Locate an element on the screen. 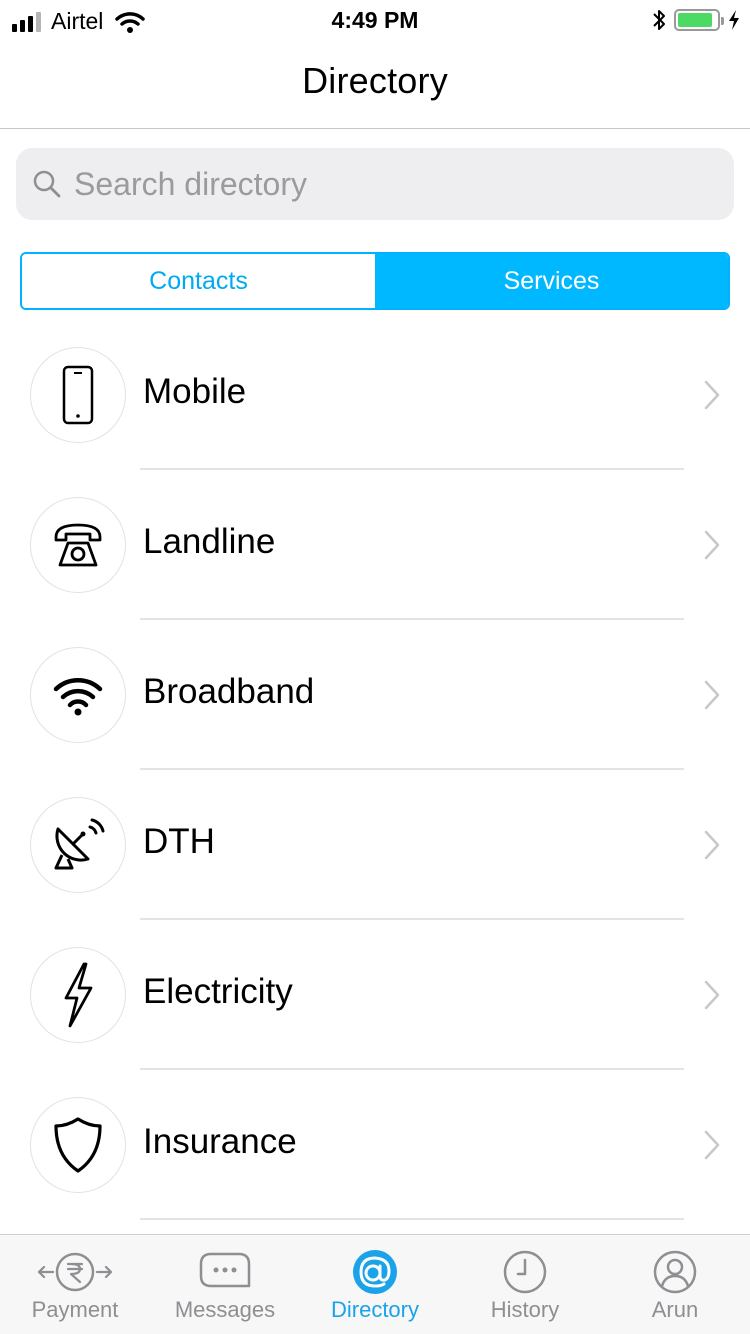 Image resolution: width=750 pixels, height=1334 pixels. bottom-tab-bar: Payment Messages Directory History Arun is located at coordinates (375, 1284).